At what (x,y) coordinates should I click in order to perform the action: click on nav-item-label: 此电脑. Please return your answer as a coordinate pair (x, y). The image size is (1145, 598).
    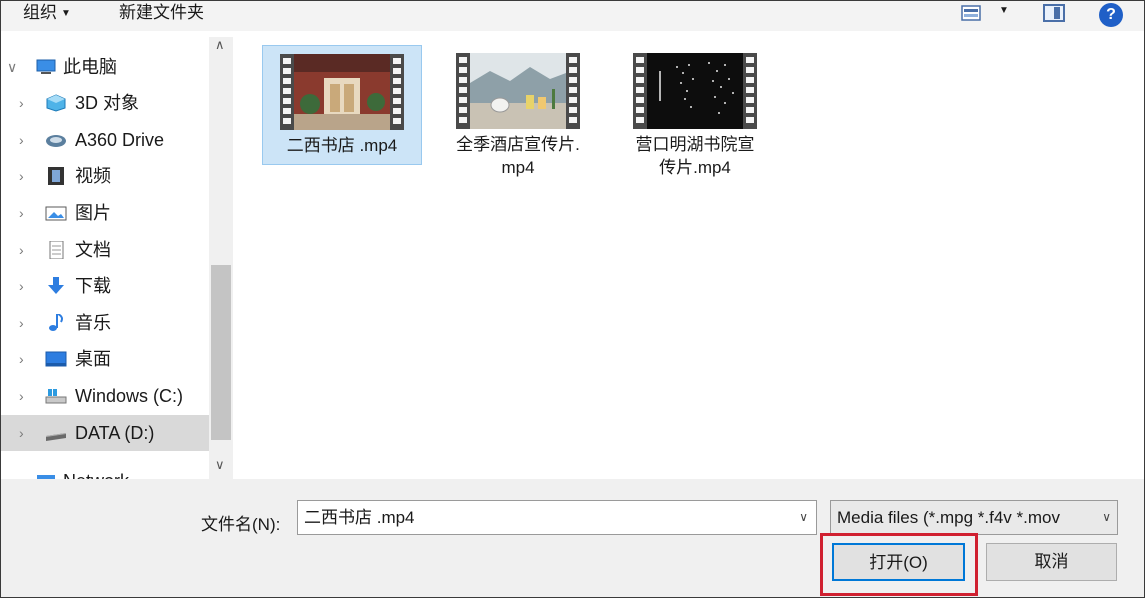
    Looking at the image, I should click on (90, 67).